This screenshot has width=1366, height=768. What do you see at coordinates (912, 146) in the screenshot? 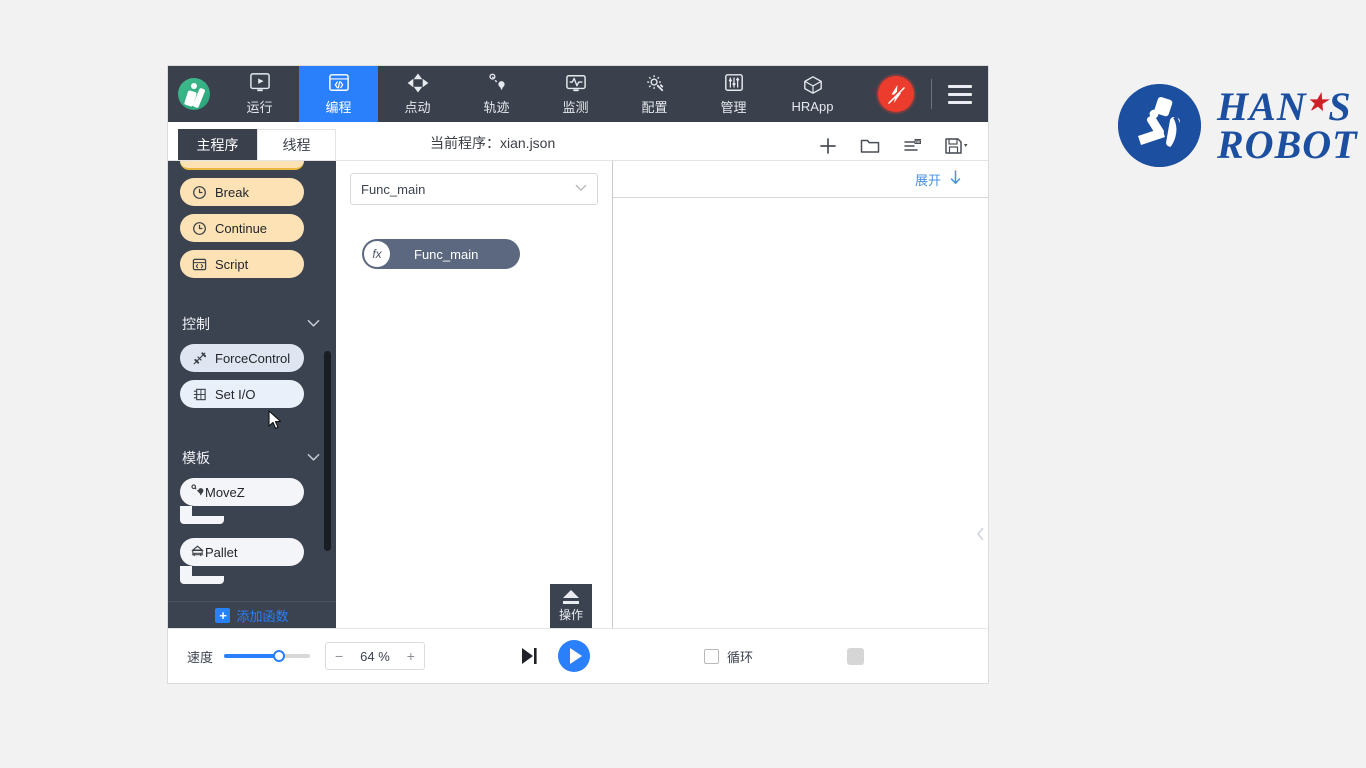
I see `variables-button: var` at bounding box center [912, 146].